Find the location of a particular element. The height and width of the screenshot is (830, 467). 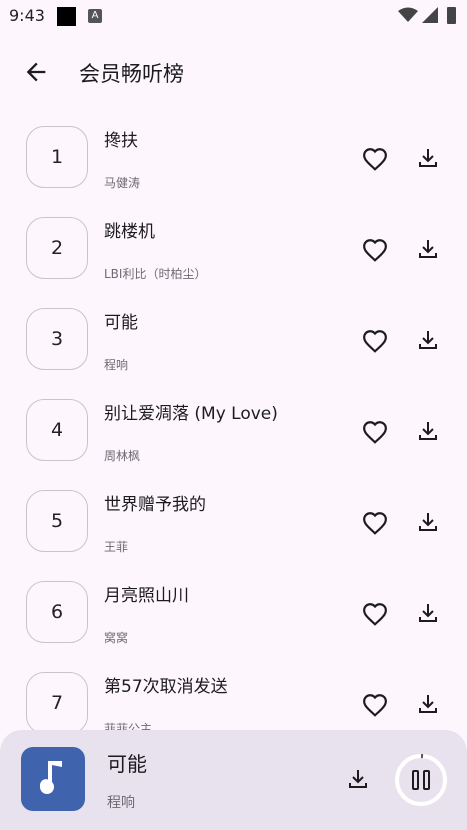

song-title: 别让爱凋落 (My Love) is located at coordinates (191, 414).